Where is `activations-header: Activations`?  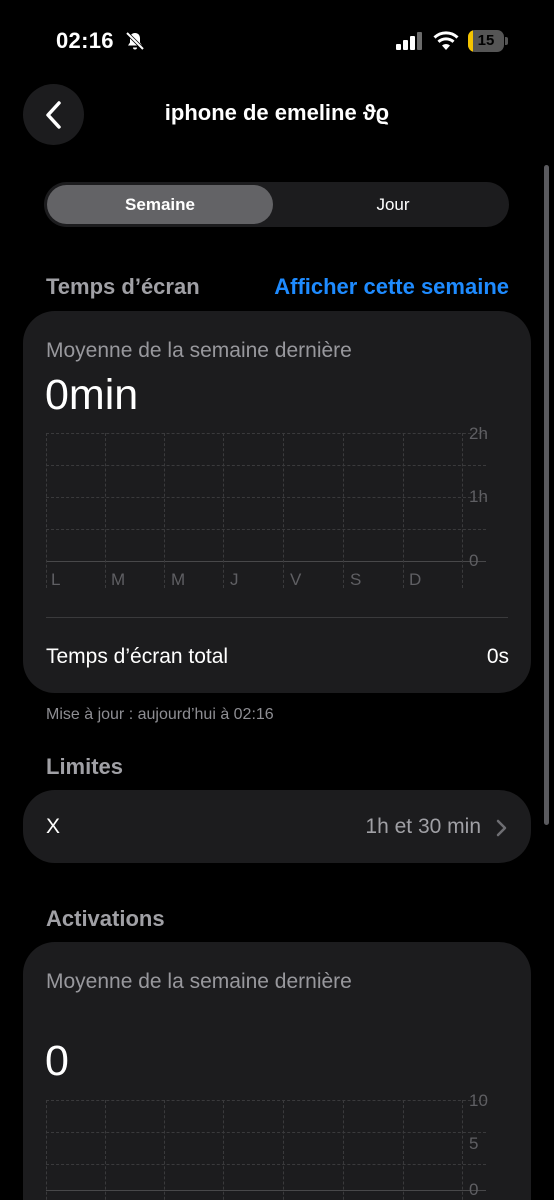 activations-header: Activations is located at coordinates (105, 918).